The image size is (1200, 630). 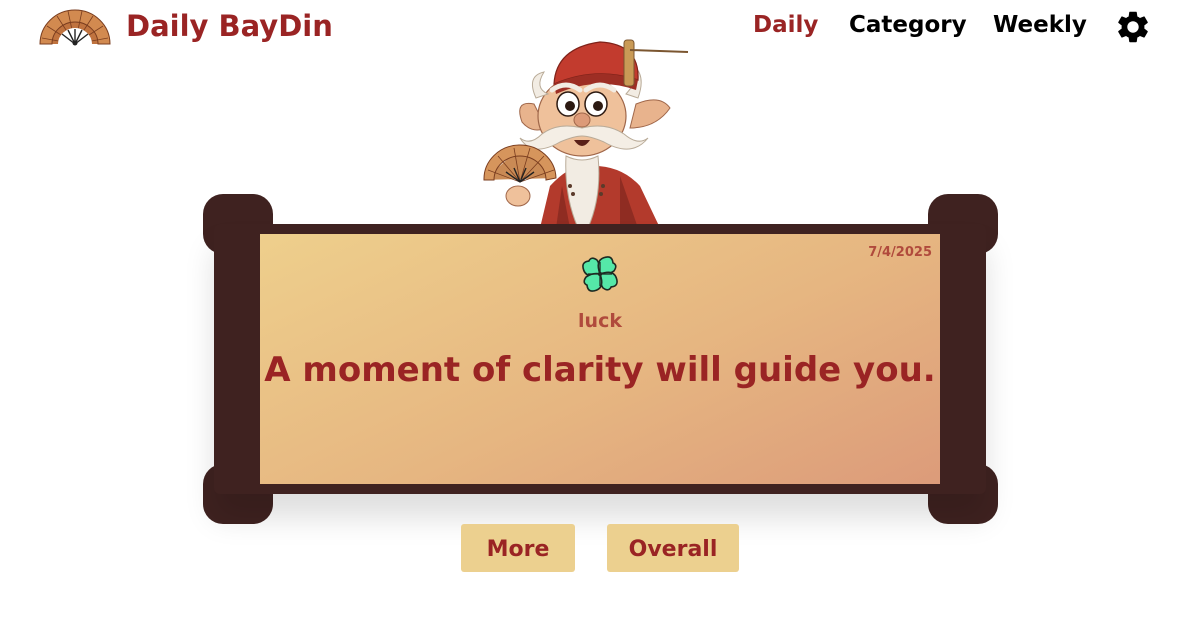 What do you see at coordinates (600, 274) in the screenshot?
I see `four-leaf-clover-icon` at bounding box center [600, 274].